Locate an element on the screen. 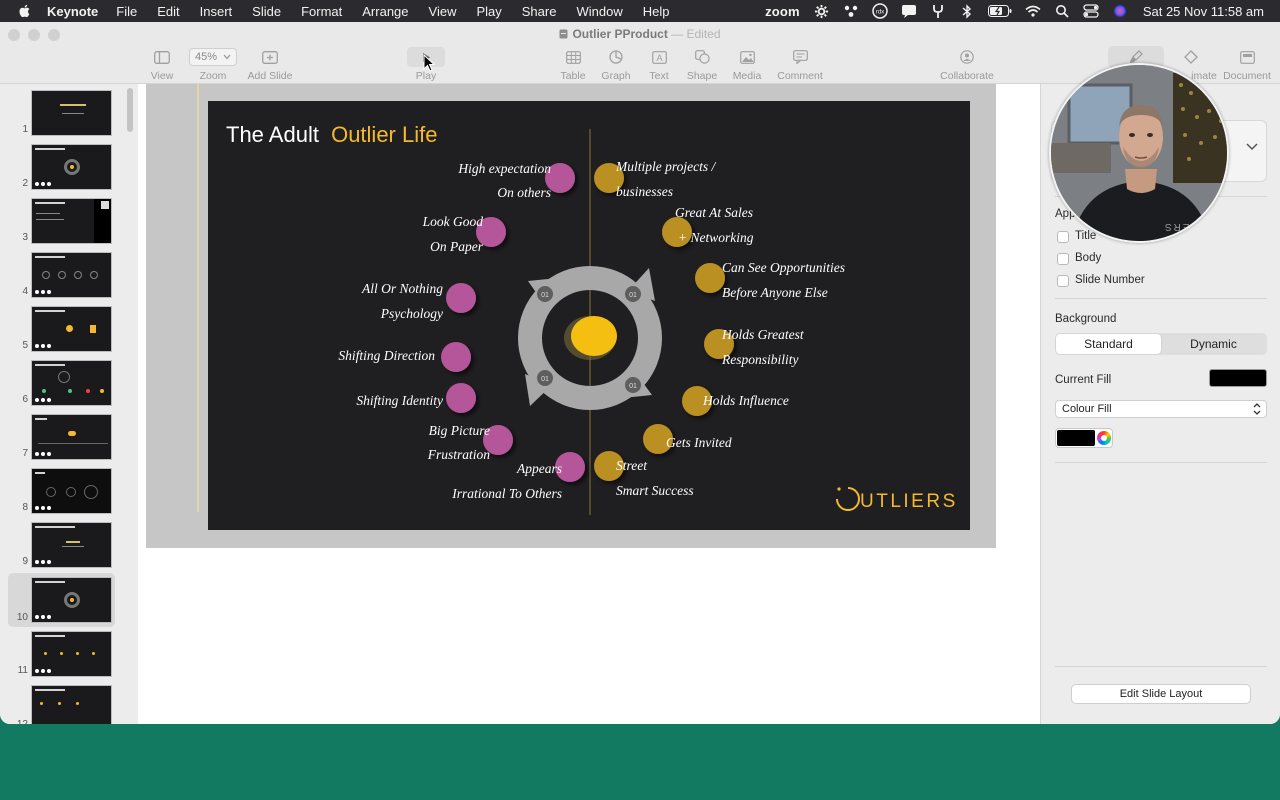 This screenshot has width=1280, height=800. menu-edit: Edit is located at coordinates (168, 11).